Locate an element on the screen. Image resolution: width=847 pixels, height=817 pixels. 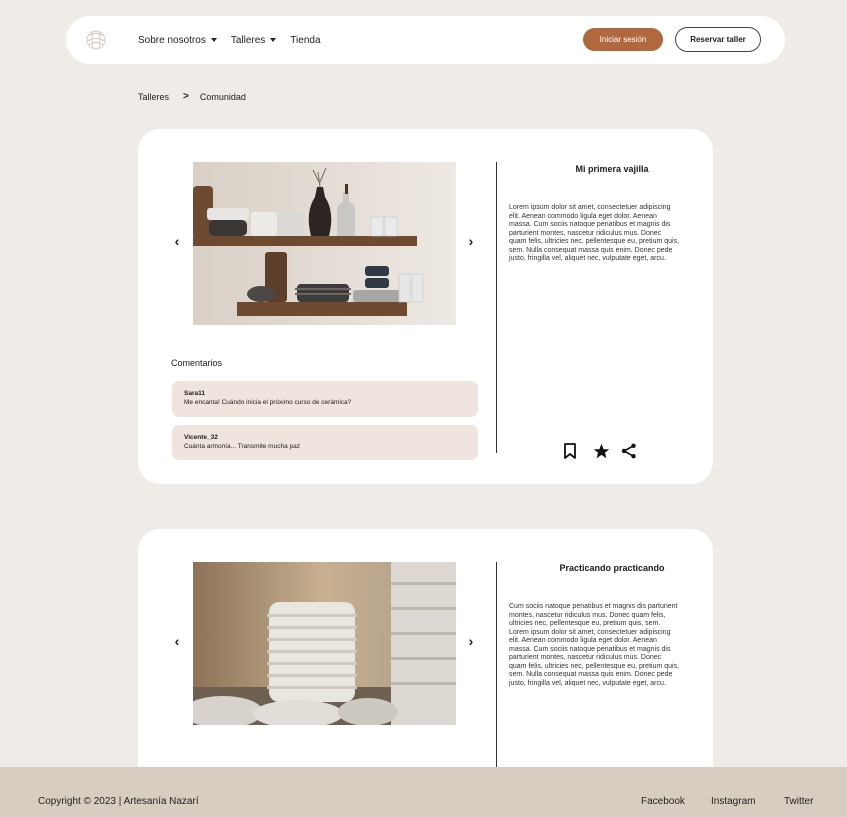
chevron-right-icon: > is located at coordinates (186, 96).